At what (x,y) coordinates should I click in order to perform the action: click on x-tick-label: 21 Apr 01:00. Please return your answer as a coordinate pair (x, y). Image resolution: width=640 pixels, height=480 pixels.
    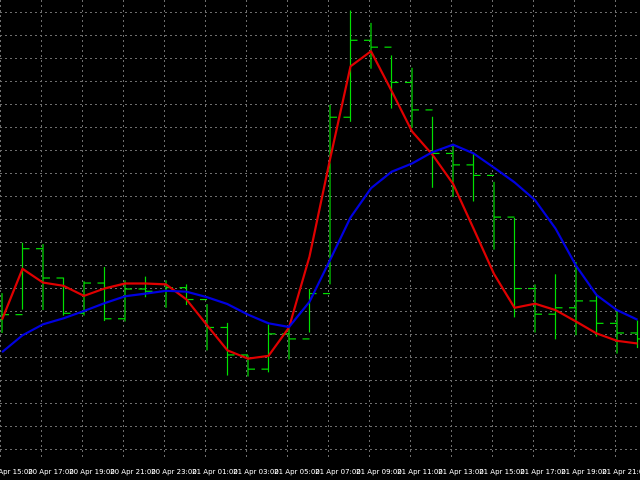
    Looking at the image, I should click on (215, 472).